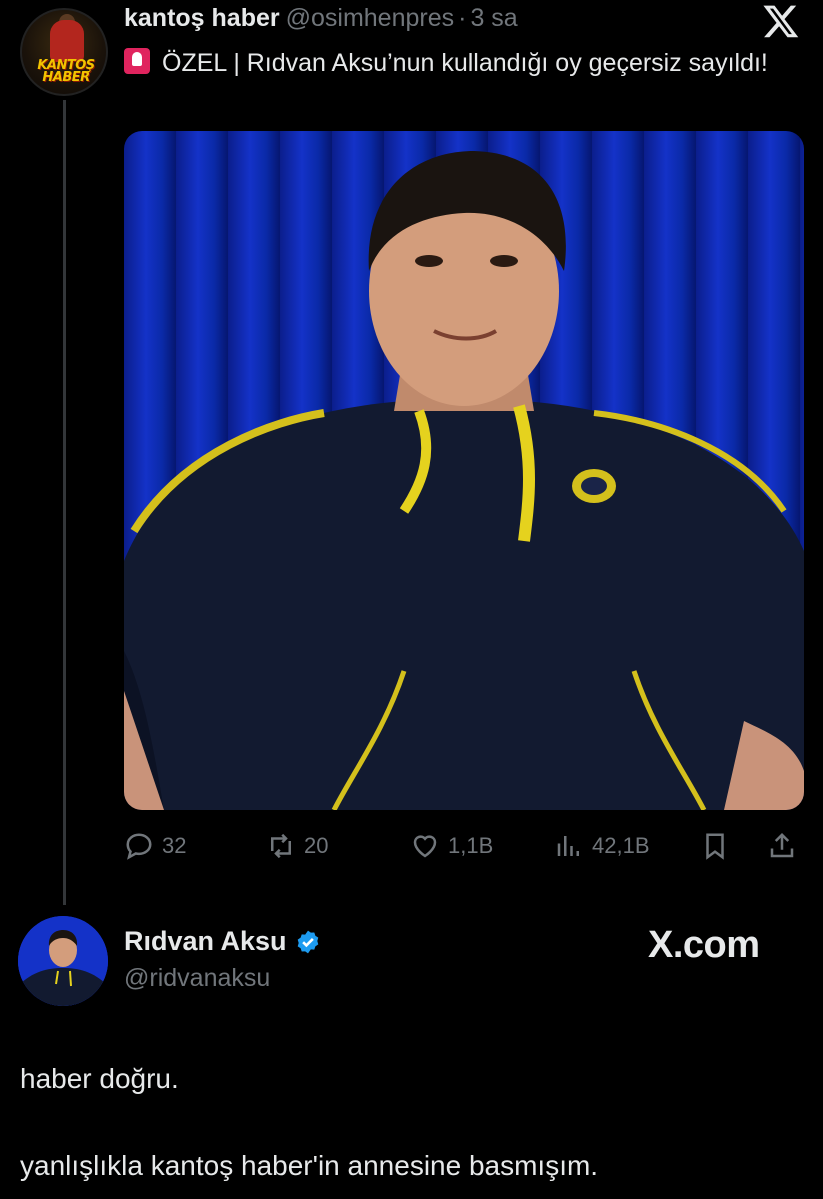  What do you see at coordinates (281, 846) in the screenshot?
I see `retweet-icon` at bounding box center [281, 846].